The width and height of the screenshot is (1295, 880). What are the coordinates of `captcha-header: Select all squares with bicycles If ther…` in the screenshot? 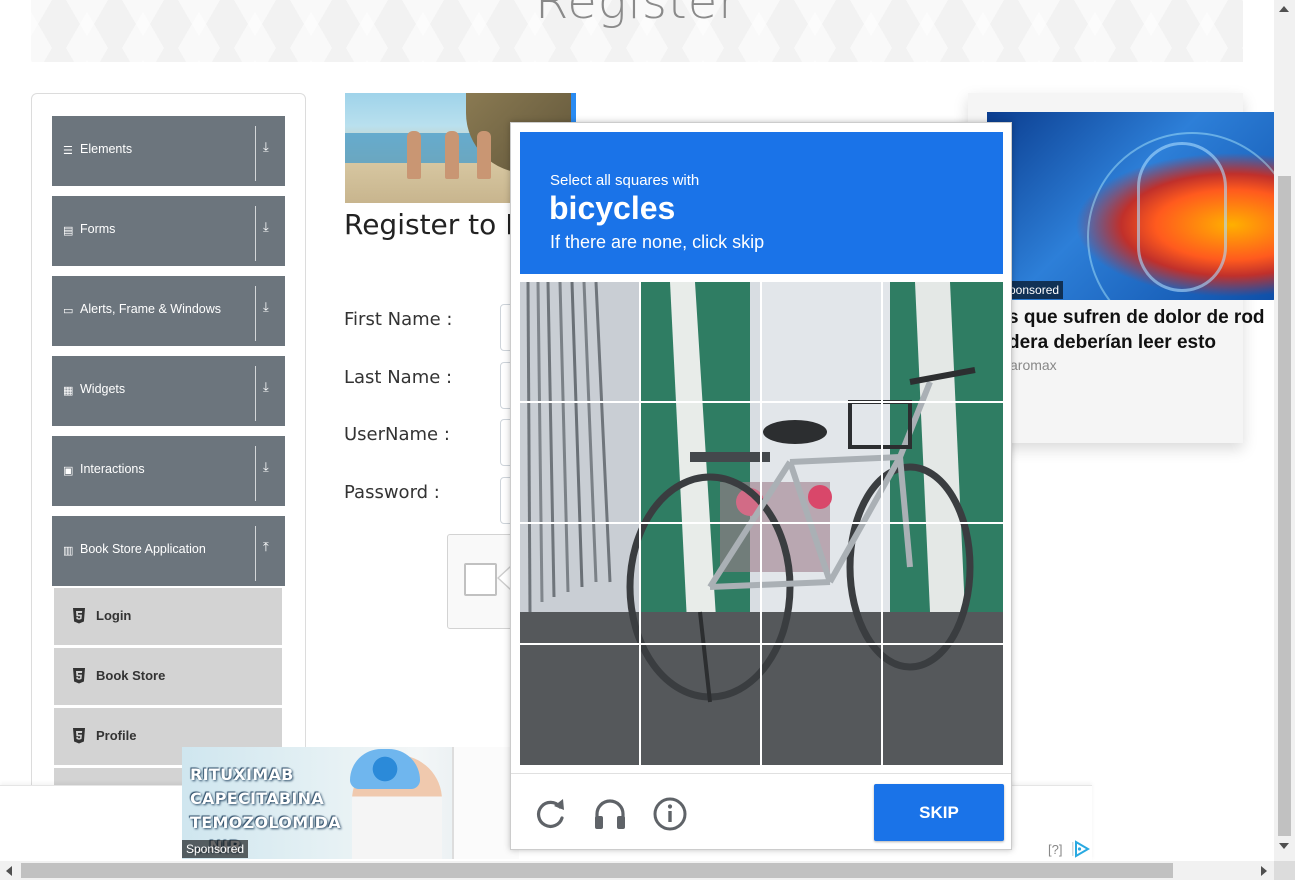 It's located at (761, 203).